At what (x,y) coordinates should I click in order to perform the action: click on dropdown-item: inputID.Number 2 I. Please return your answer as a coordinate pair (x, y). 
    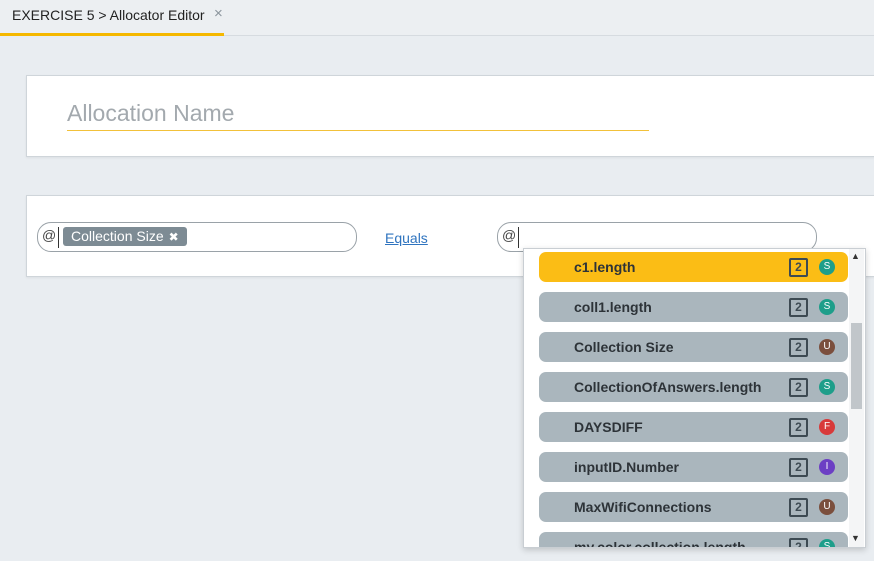
    Looking at the image, I should click on (693, 467).